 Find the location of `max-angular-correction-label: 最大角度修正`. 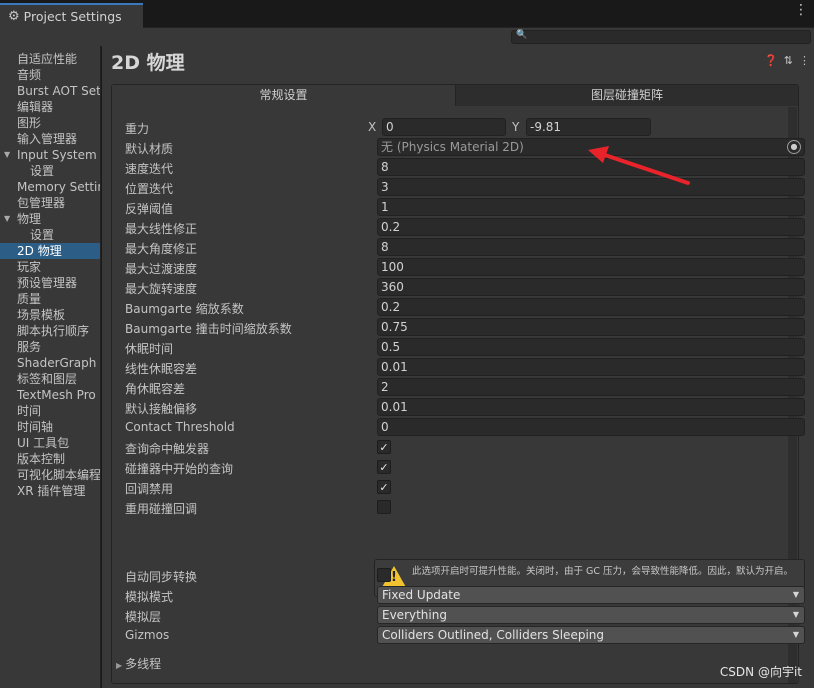

max-angular-correction-label: 最大角度修正 is located at coordinates (161, 249).